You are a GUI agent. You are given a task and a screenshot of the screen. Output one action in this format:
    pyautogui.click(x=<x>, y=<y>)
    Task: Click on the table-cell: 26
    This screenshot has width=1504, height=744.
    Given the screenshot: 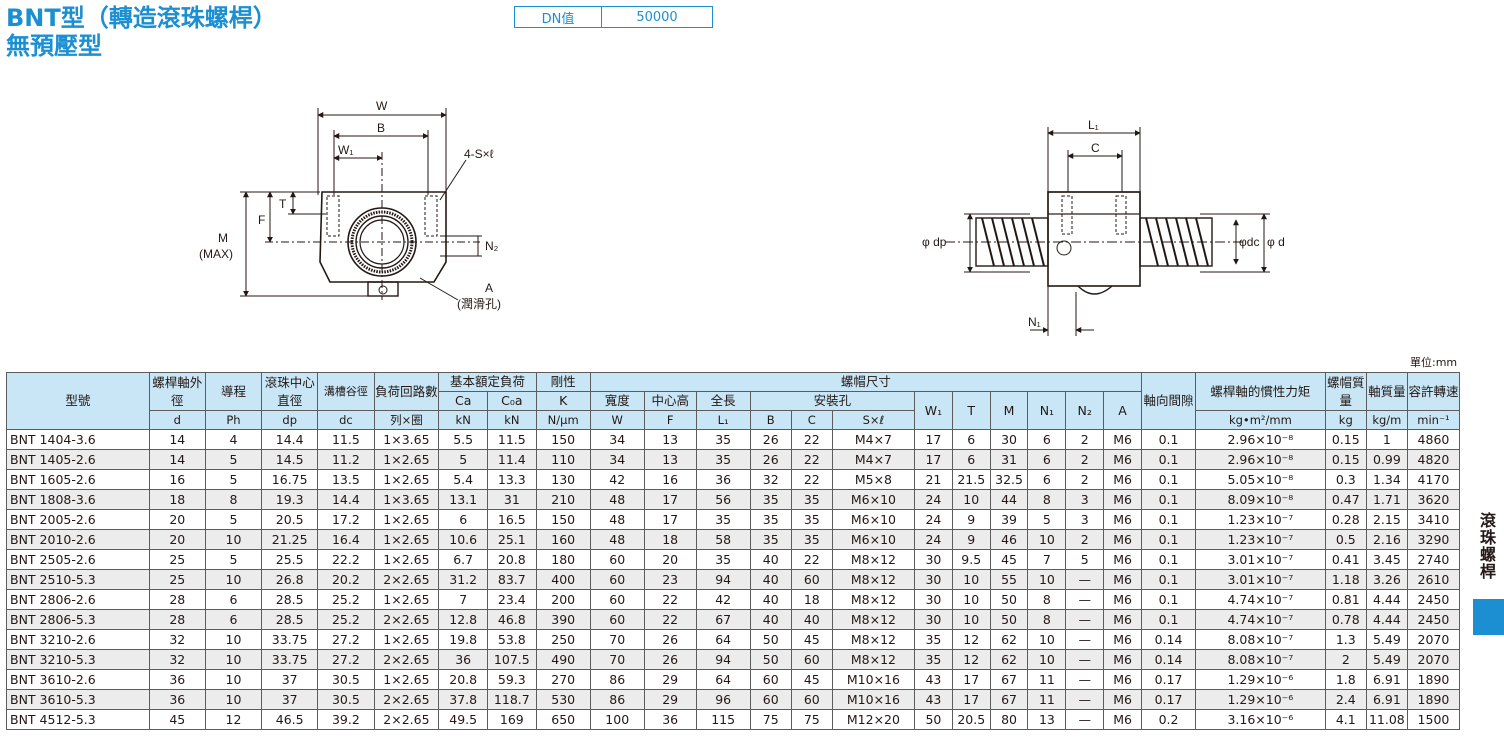 What is the action you would take?
    pyautogui.click(x=770, y=439)
    